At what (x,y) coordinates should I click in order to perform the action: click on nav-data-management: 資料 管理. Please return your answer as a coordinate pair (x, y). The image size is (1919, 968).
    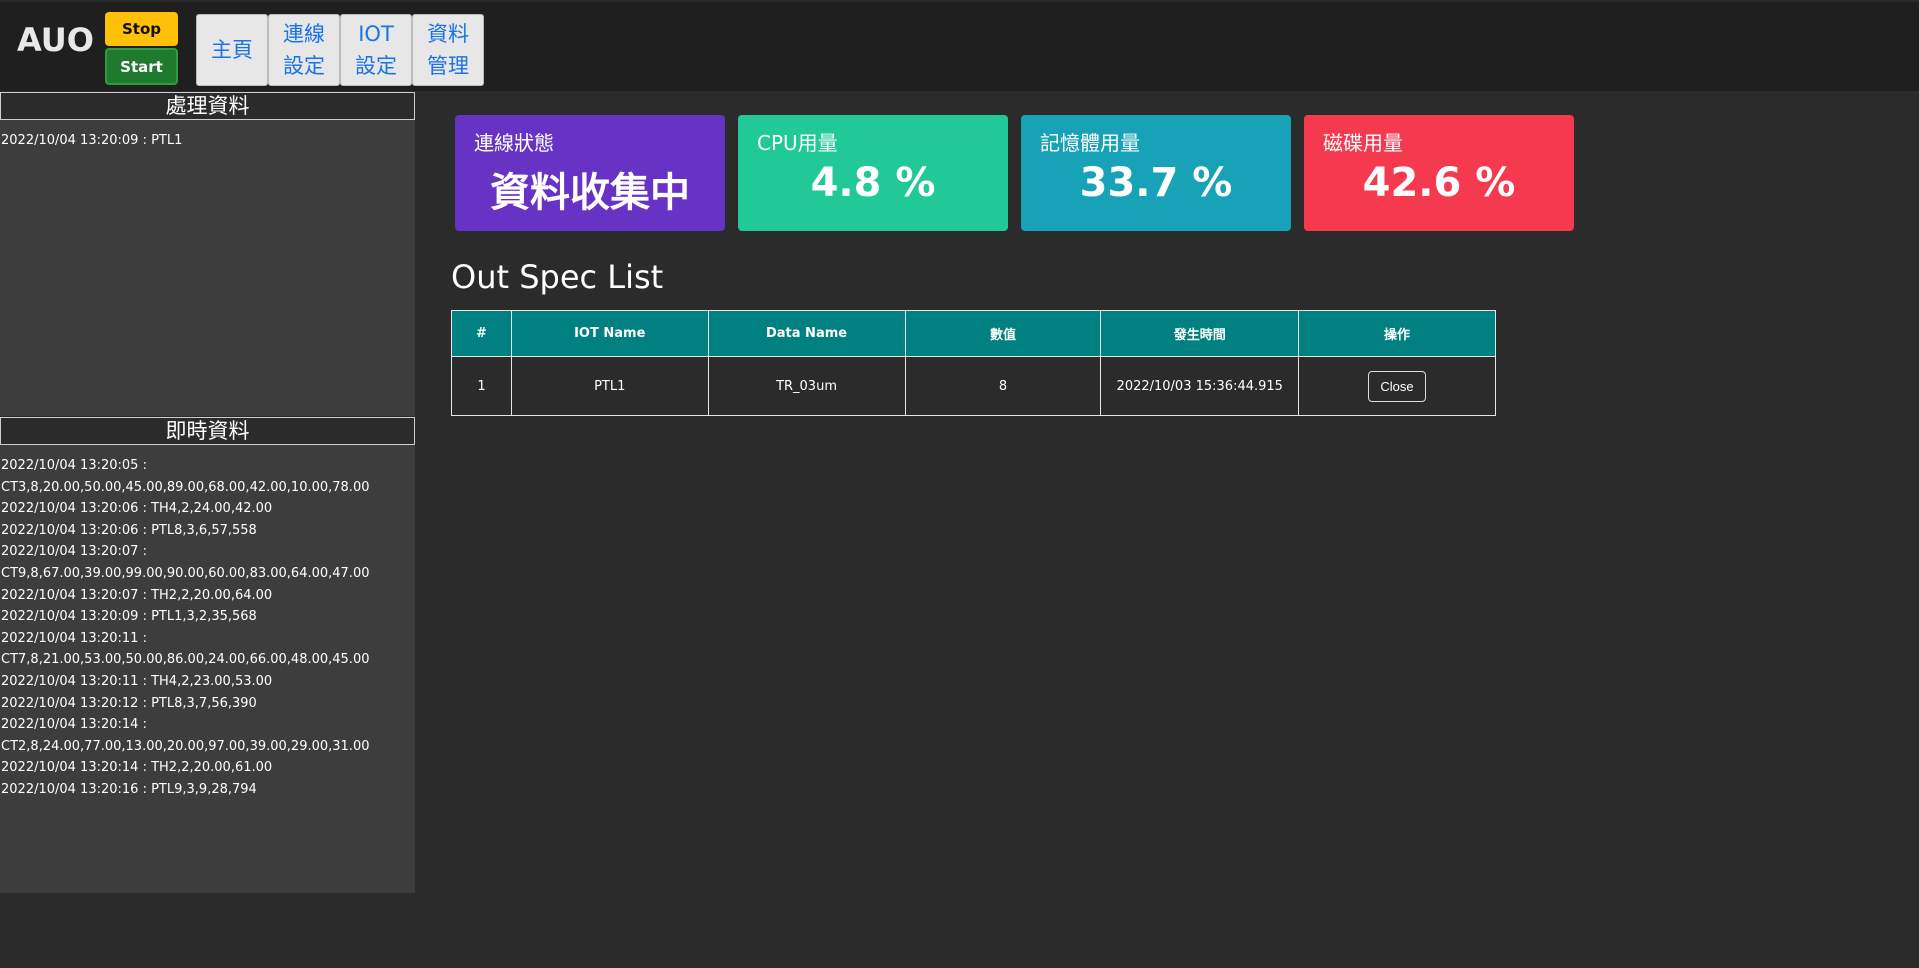
    Looking at the image, I should click on (448, 50).